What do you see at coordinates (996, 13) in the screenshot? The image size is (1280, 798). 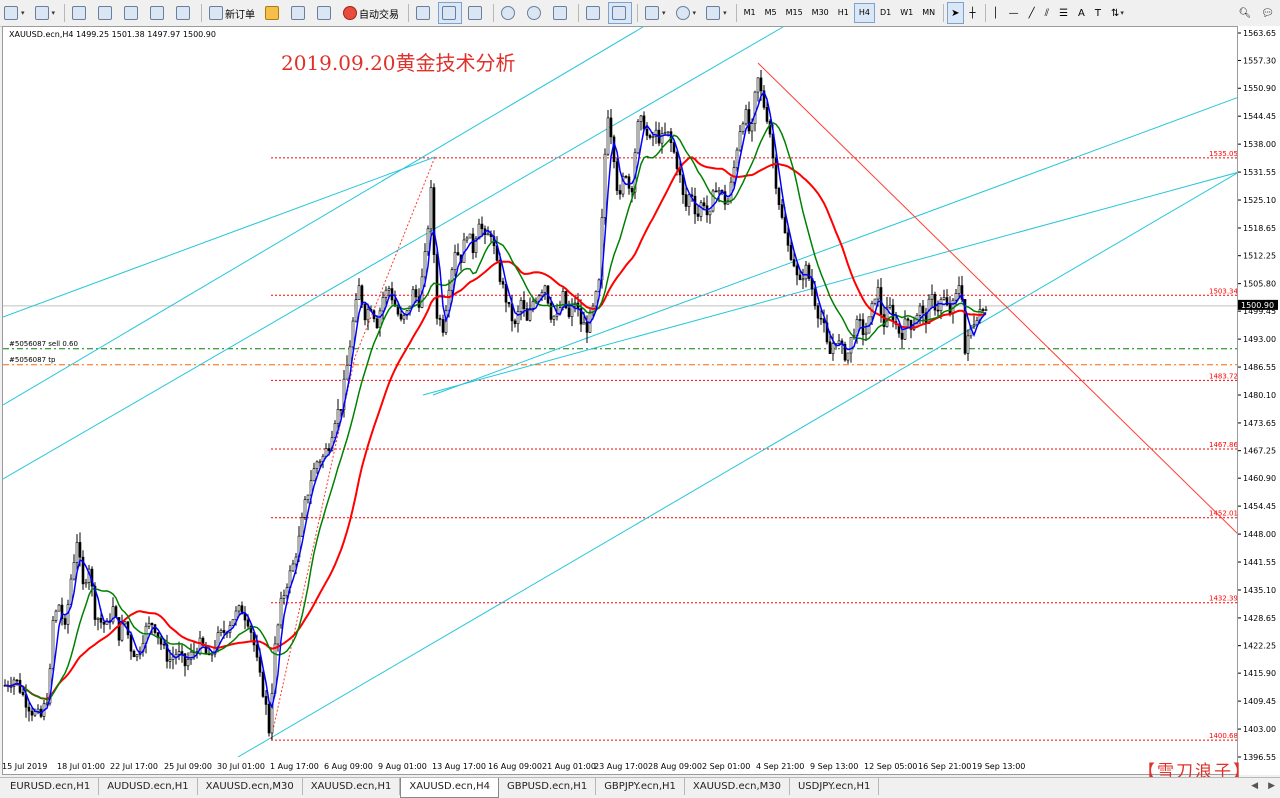 I see `vertical-line-tool-button: │` at bounding box center [996, 13].